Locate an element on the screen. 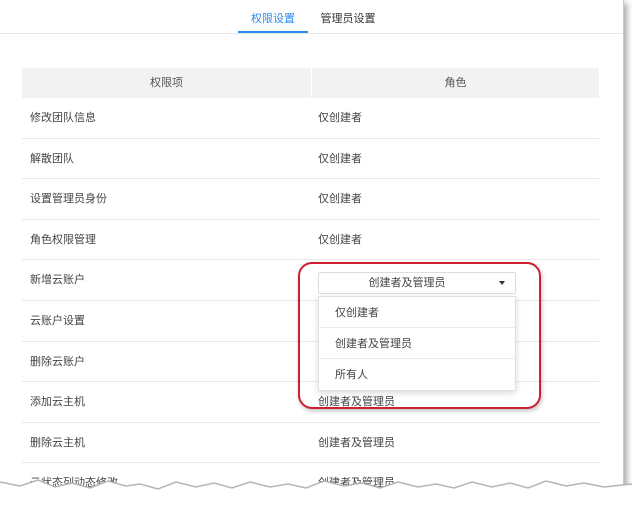 The height and width of the screenshot is (508, 632). table-row: 解散团队 仅创建者 is located at coordinates (310, 159).